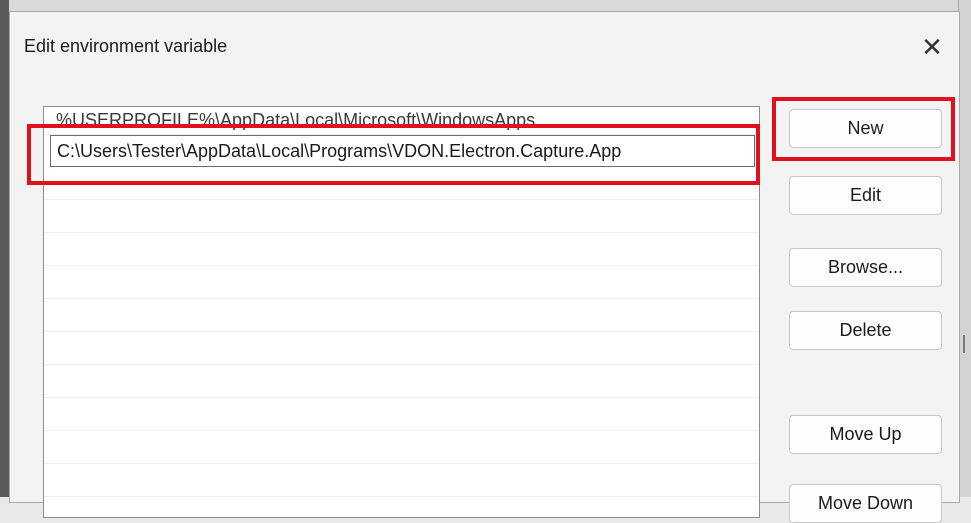  What do you see at coordinates (865, 128) in the screenshot?
I see `new-button: New` at bounding box center [865, 128].